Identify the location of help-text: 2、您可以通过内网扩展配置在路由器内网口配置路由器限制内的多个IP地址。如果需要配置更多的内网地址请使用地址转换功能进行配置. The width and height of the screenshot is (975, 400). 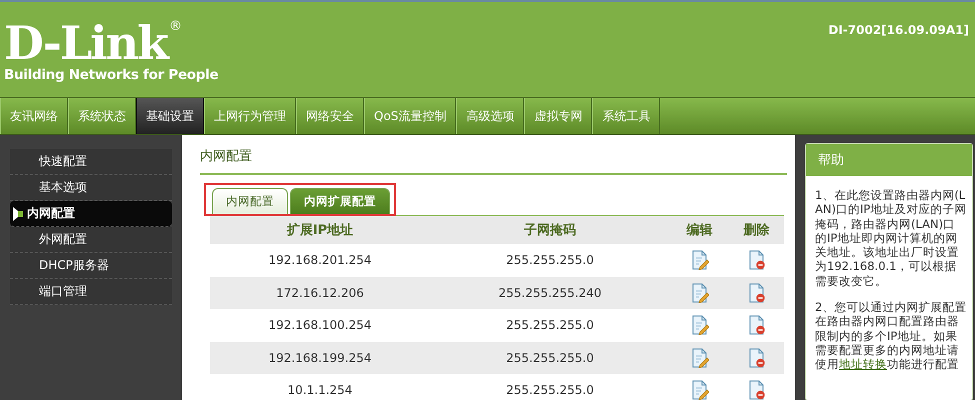
(891, 336).